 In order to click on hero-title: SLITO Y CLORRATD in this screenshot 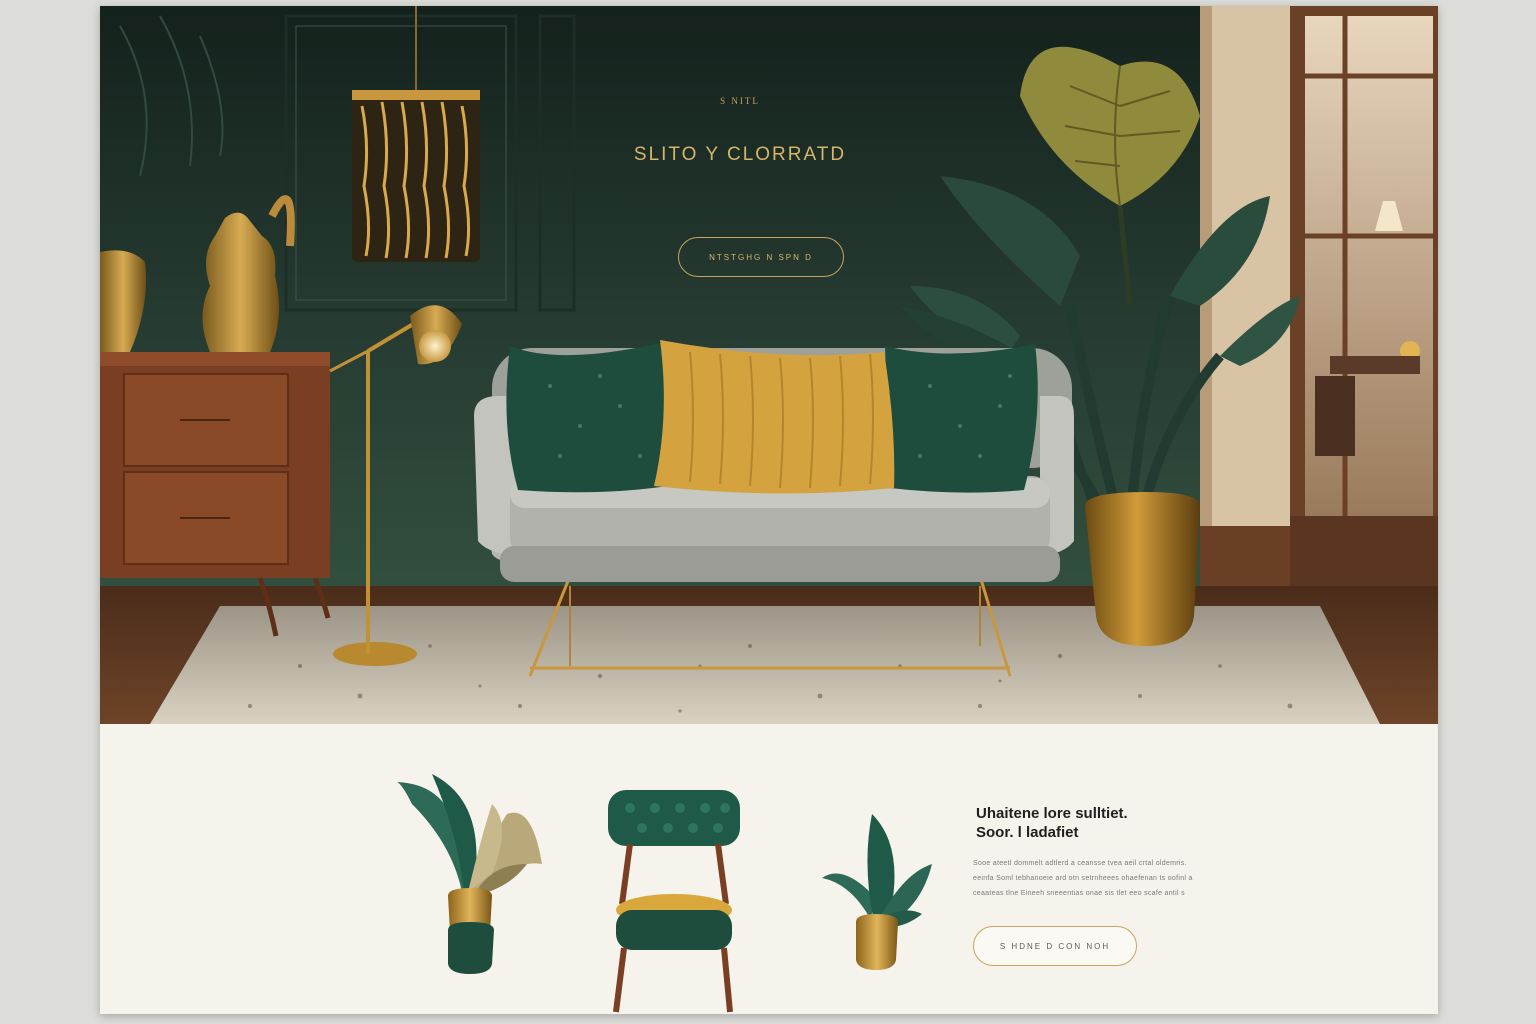, I will do `click(740, 154)`.